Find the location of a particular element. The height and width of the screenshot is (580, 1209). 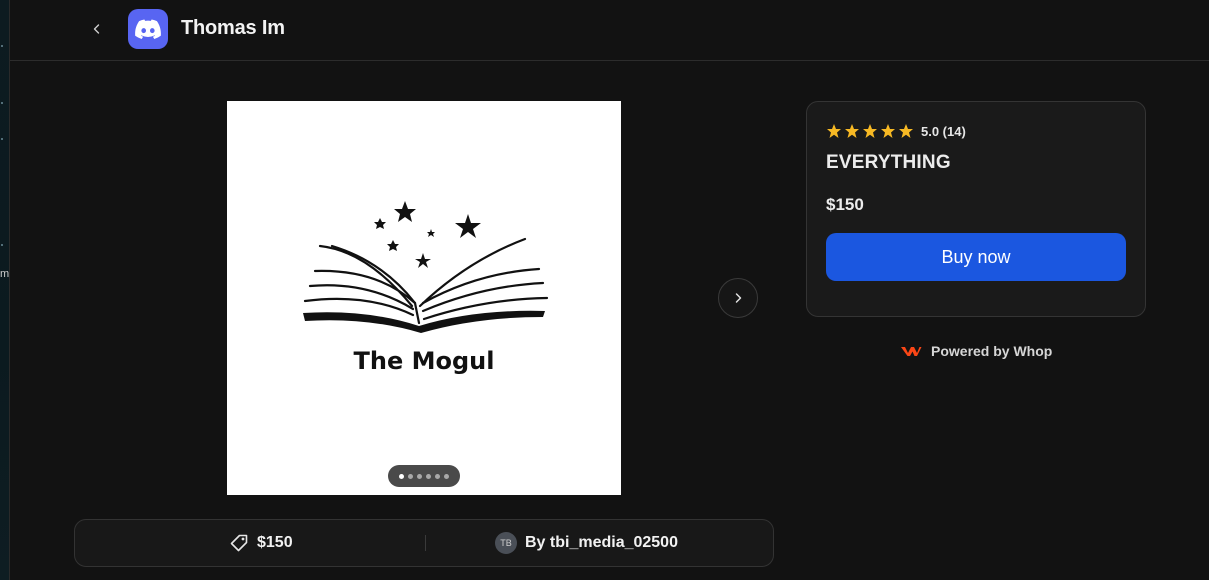

seller-link: TB By tbi_media_02500 is located at coordinates (586, 543).